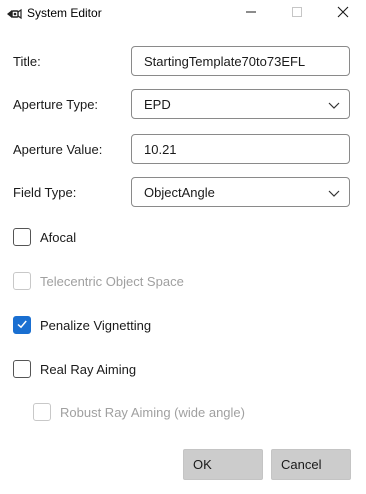 This screenshot has width=366, height=494. What do you see at coordinates (240, 149) in the screenshot?
I see `aperture-value-input: 10.21` at bounding box center [240, 149].